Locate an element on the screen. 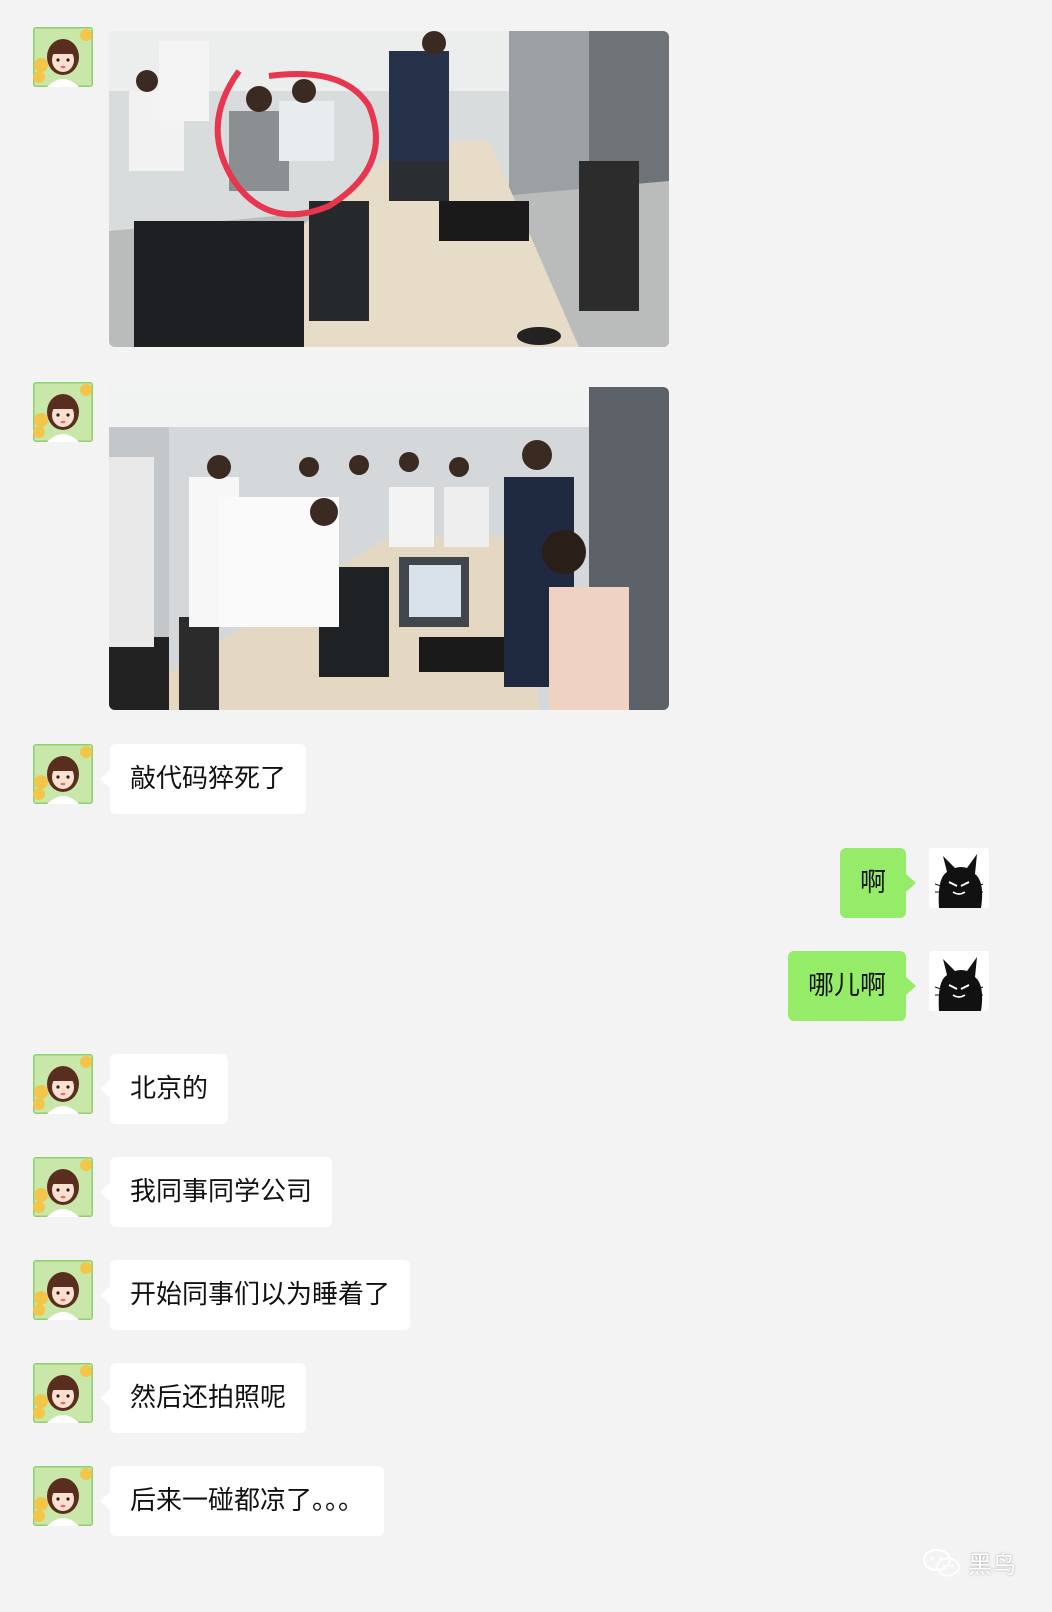 This screenshot has width=1052, height=1612. incoming-message-bubble: 北京的 is located at coordinates (164, 1089).